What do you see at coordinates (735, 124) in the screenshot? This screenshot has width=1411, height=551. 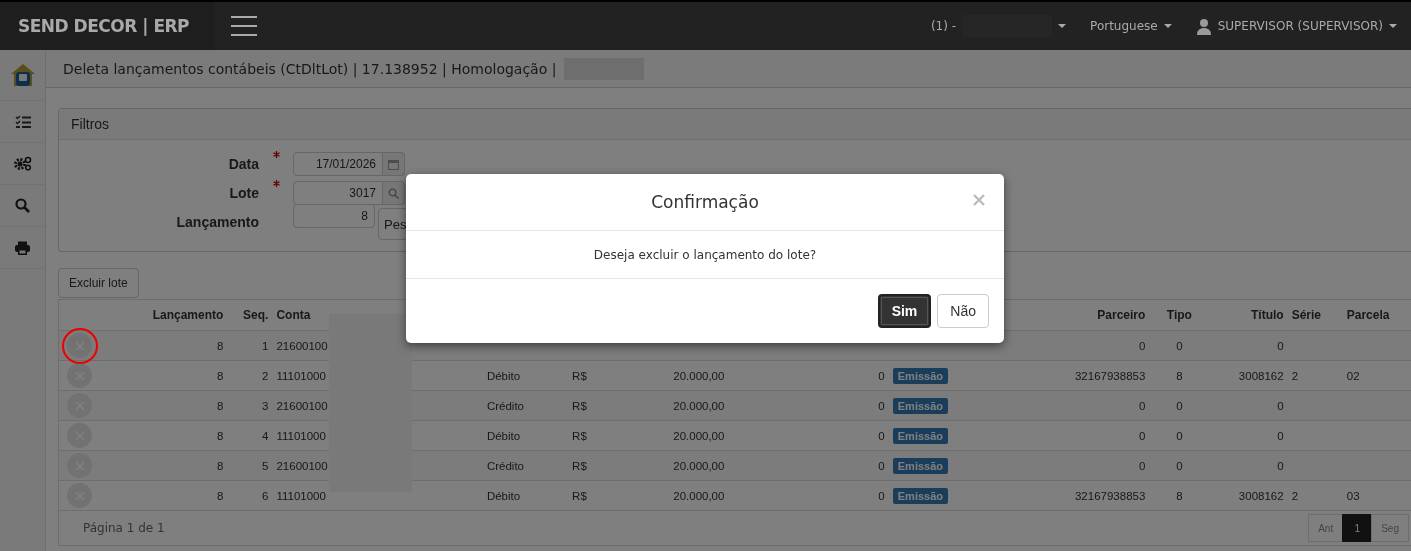 I see `panel-header: Filtros` at bounding box center [735, 124].